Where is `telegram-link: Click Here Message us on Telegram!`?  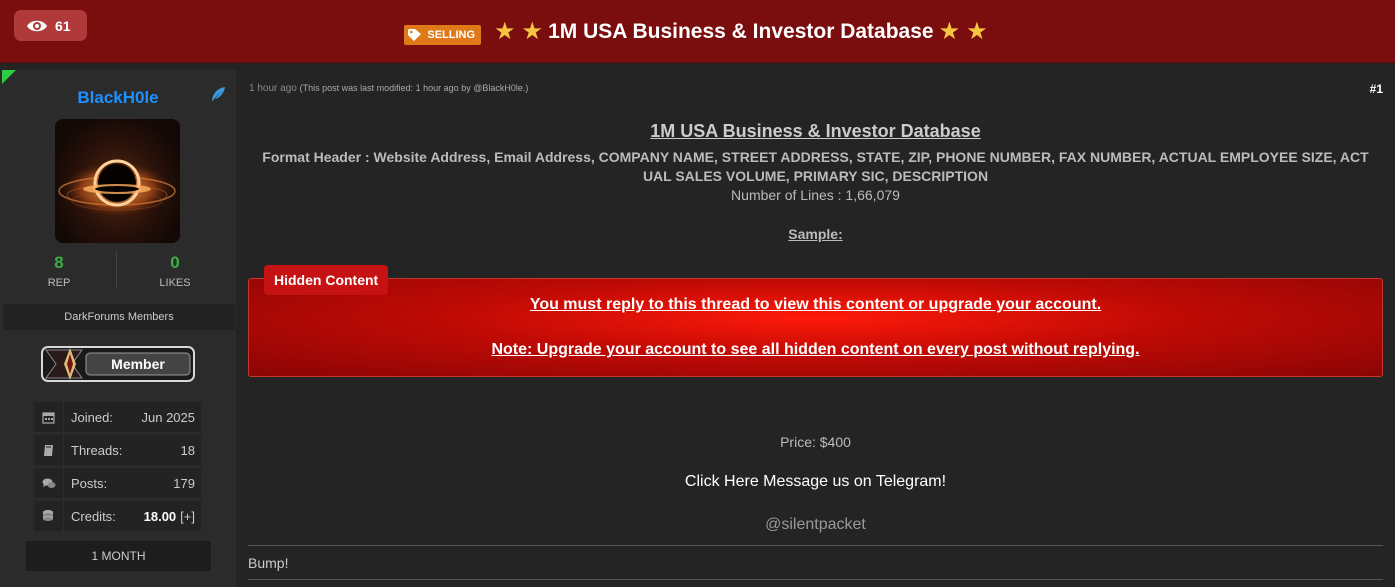 telegram-link: Click Here Message us on Telegram! is located at coordinates (815, 482).